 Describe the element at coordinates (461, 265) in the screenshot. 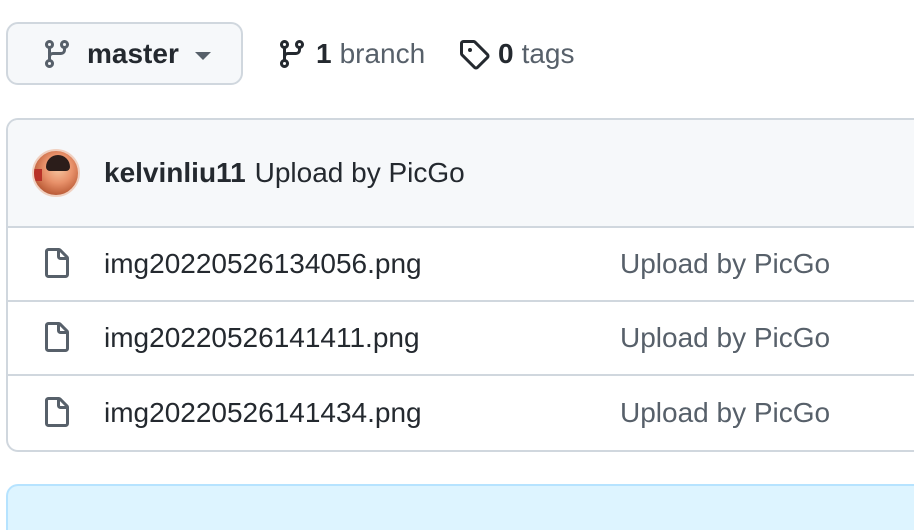

I see `file-row: img20220526134056.png Upload by PicGo` at that location.